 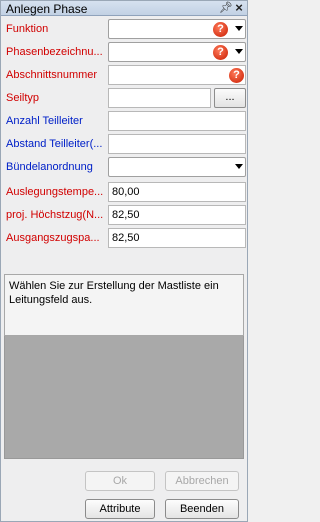 I want to click on seiltyp-field, so click(x=159, y=98).